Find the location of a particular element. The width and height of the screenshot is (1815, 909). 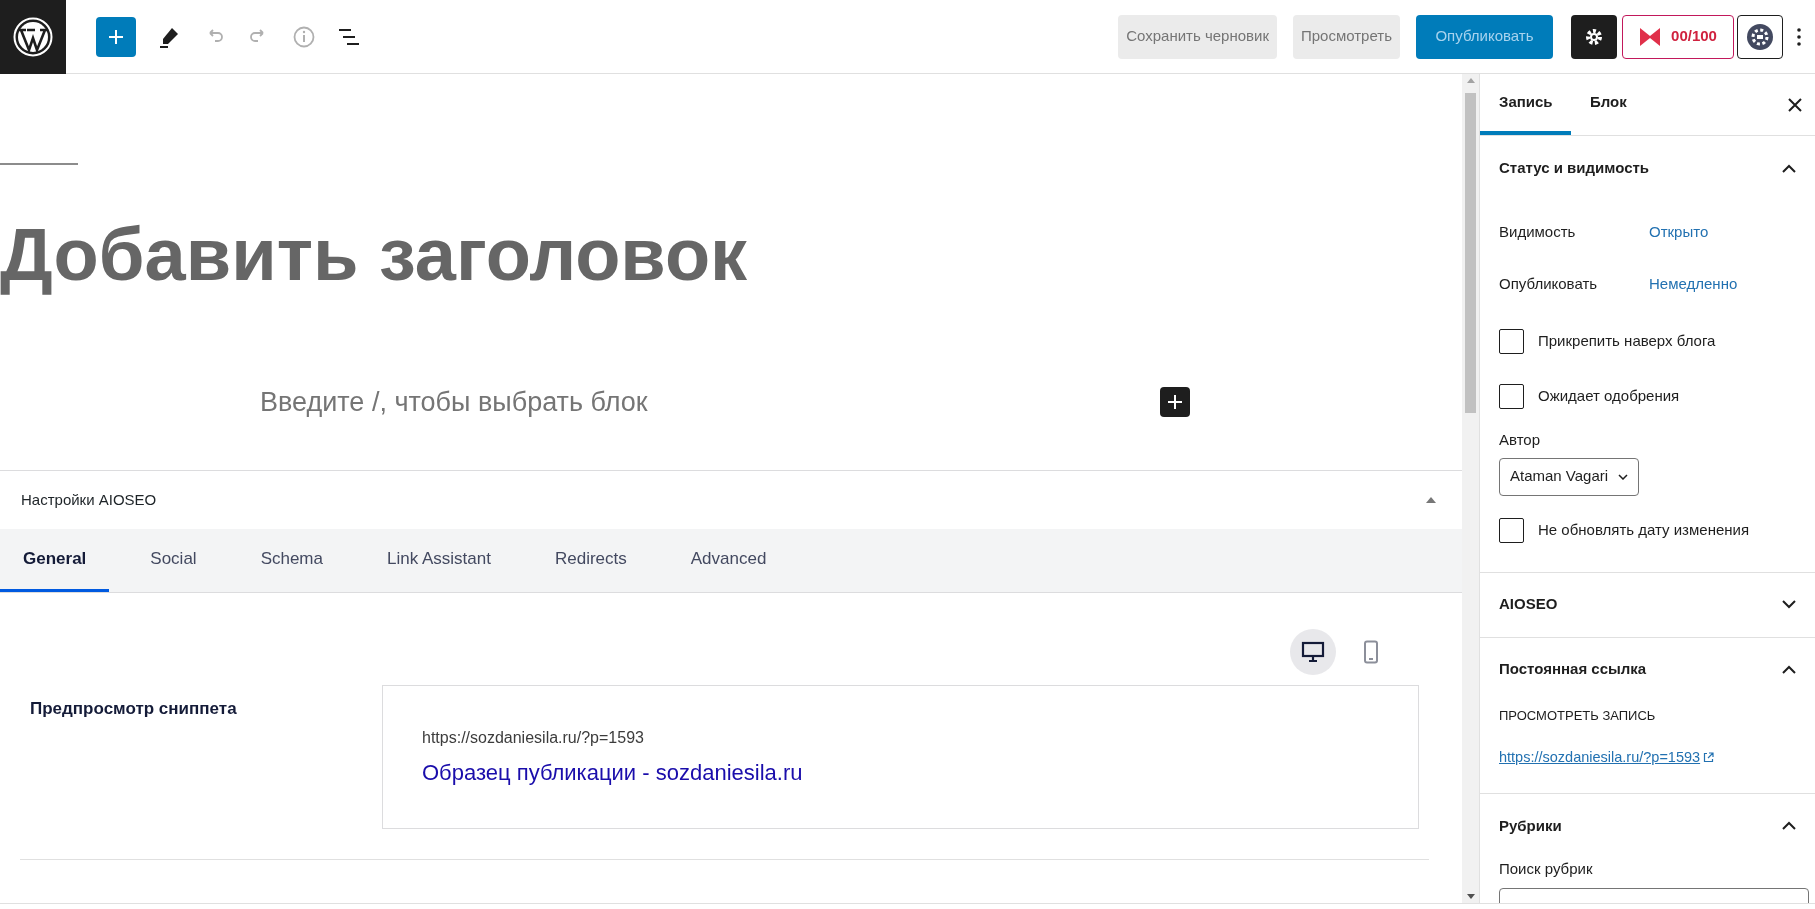

tab: Запись is located at coordinates (1525, 104).